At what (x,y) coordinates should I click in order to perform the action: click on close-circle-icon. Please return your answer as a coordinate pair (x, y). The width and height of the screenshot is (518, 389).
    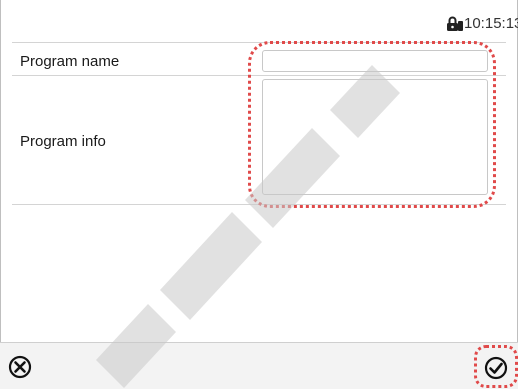
    Looking at the image, I should click on (20, 367).